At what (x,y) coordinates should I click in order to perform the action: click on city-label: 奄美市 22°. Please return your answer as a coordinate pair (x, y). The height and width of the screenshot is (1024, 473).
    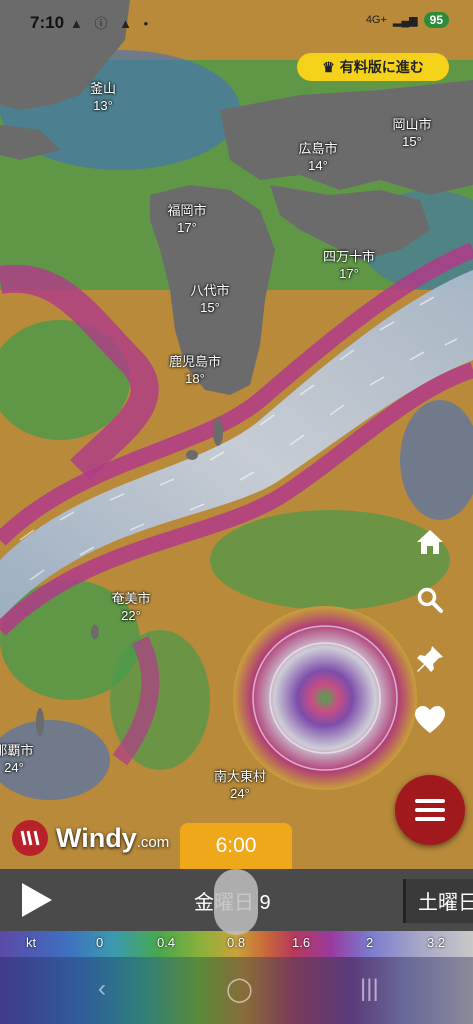
    Looking at the image, I should click on (130, 607).